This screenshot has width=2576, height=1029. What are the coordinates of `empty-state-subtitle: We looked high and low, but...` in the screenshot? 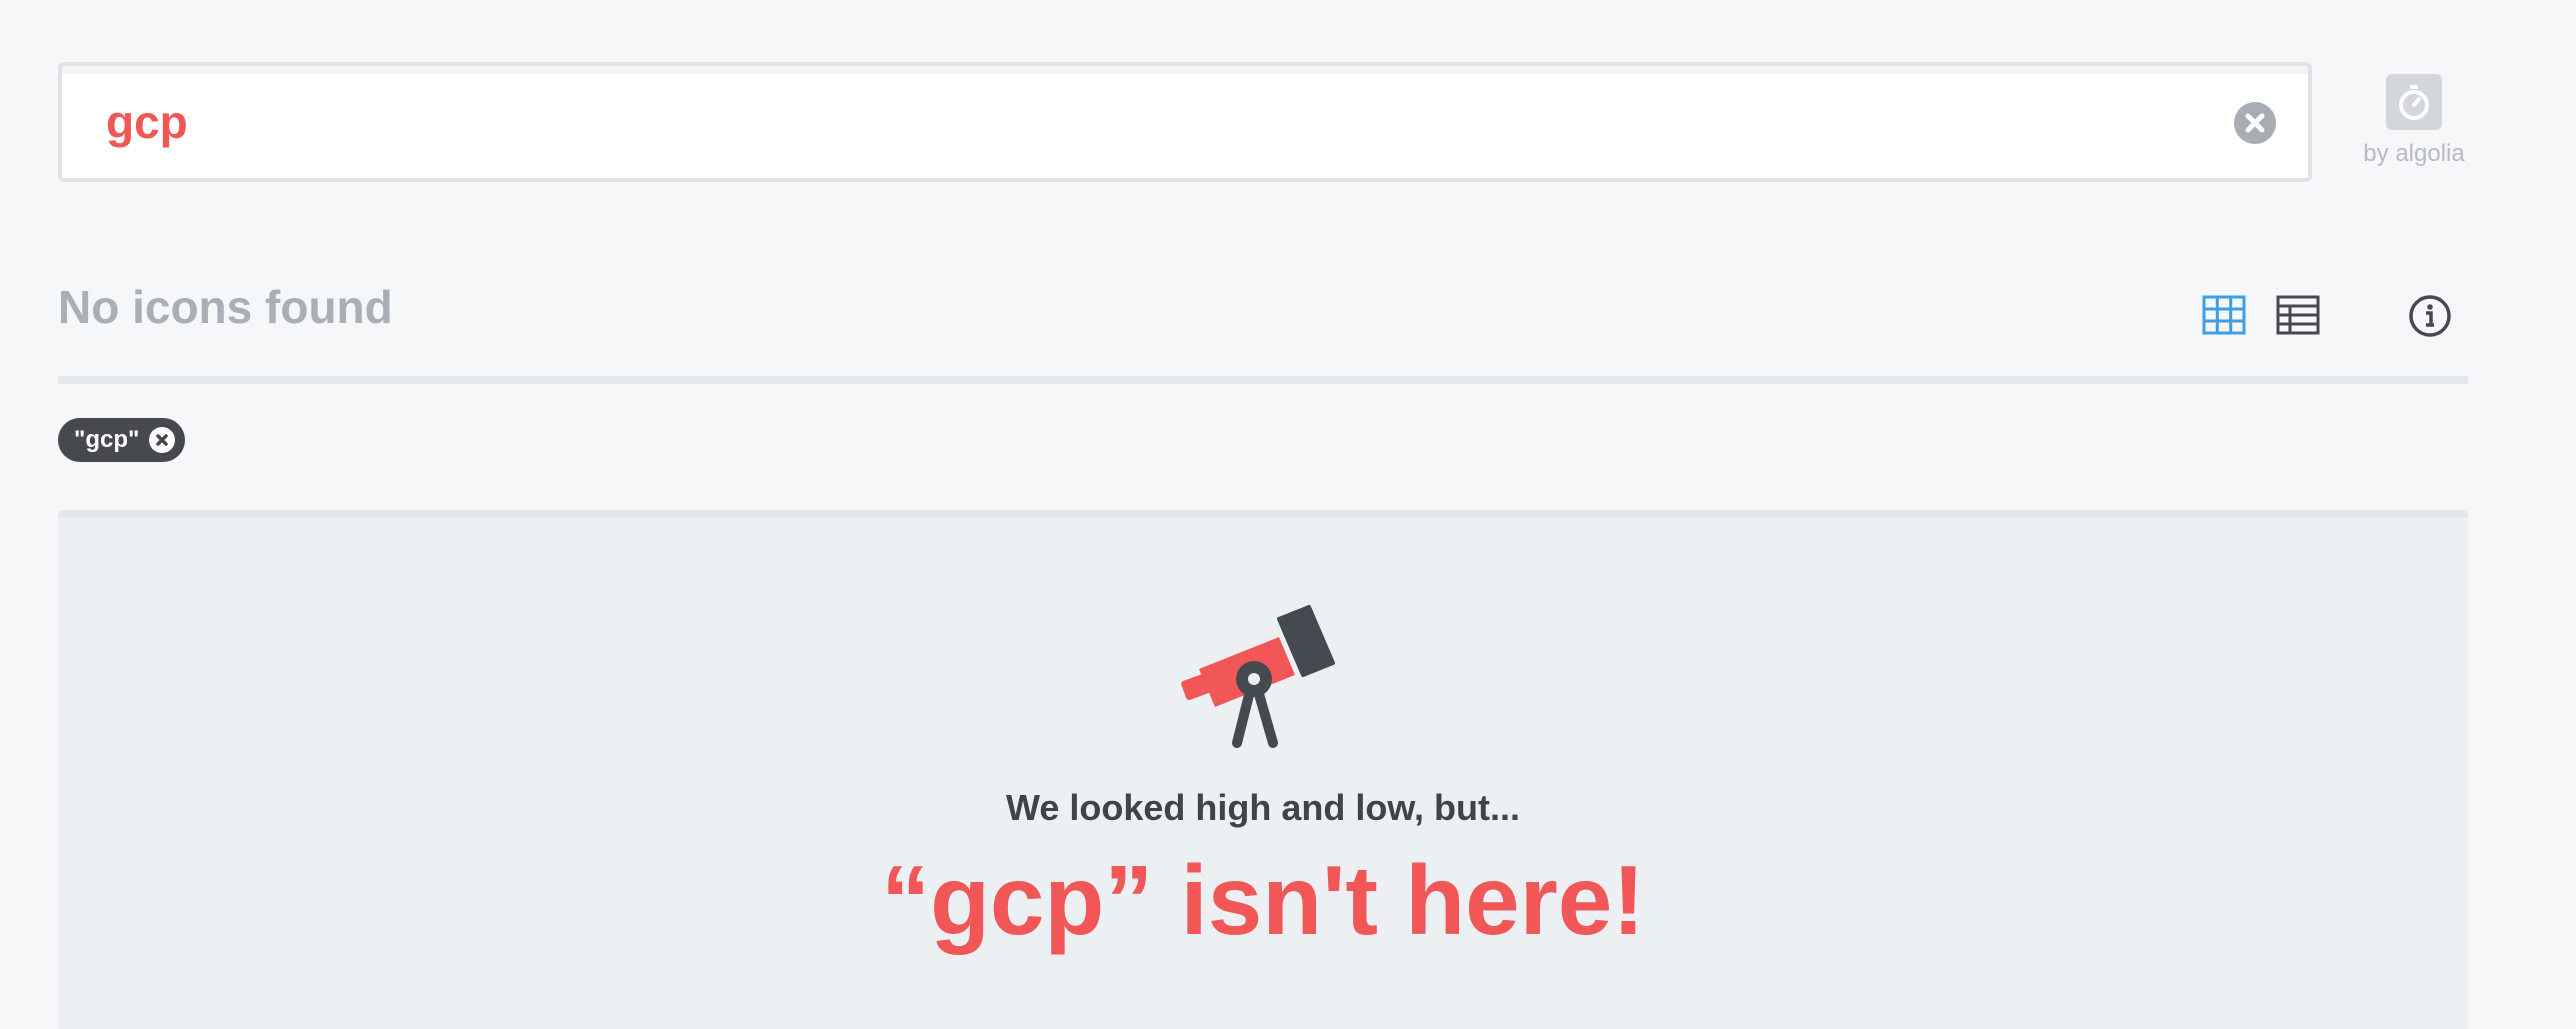 It's located at (1263, 807).